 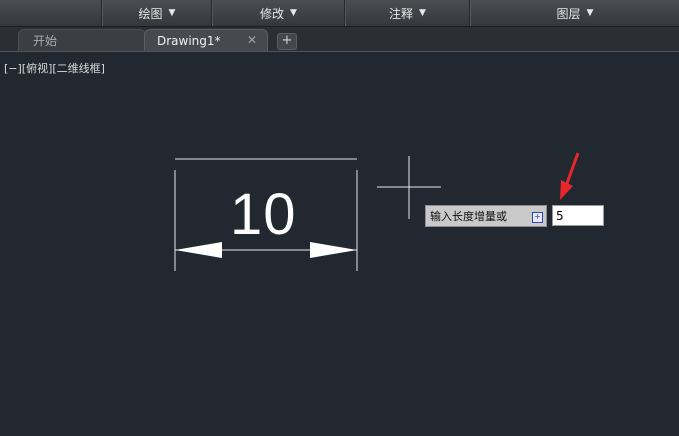 What do you see at coordinates (198, 250) in the screenshot?
I see `dimension-arrow-left` at bounding box center [198, 250].